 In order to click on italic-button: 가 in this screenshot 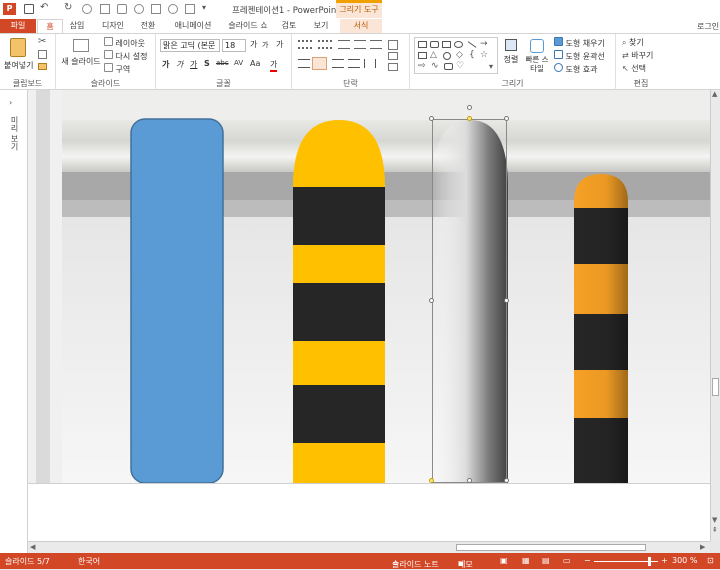, I will do `click(179, 64)`.